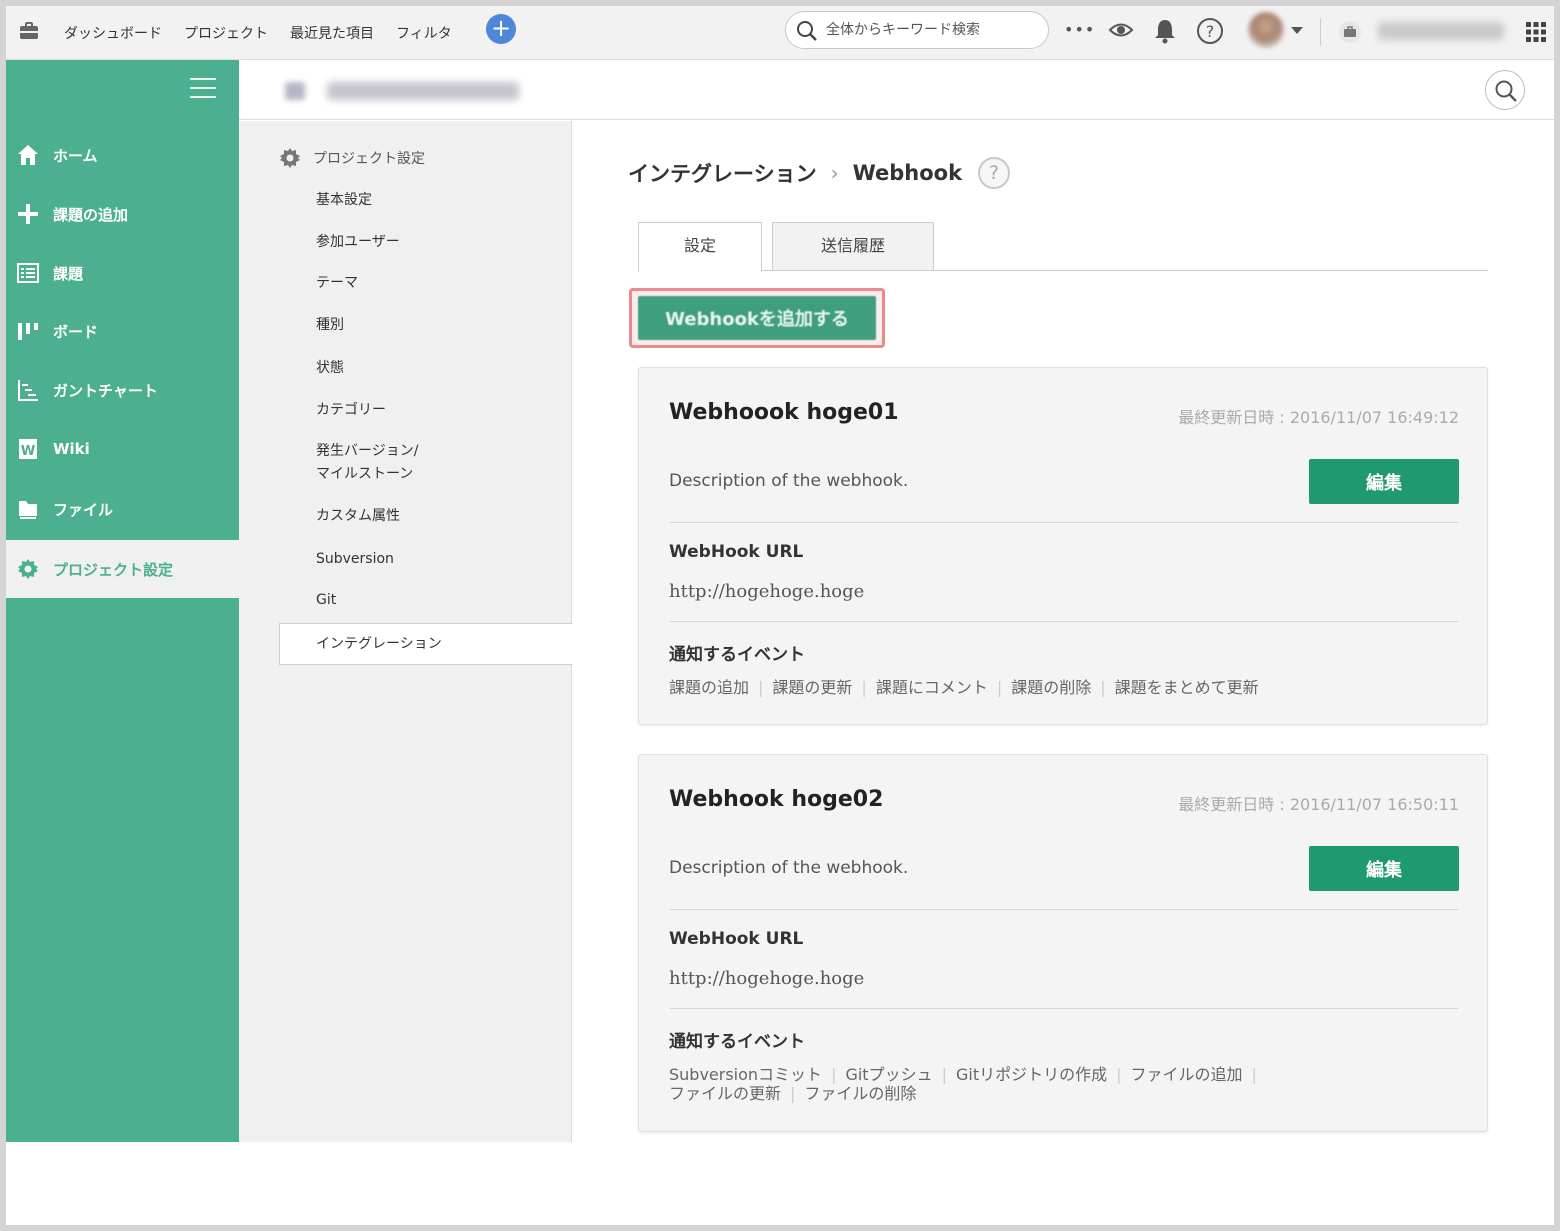 The image size is (1560, 1231). I want to click on settings-item-version-2: マイルストーン, so click(364, 474).